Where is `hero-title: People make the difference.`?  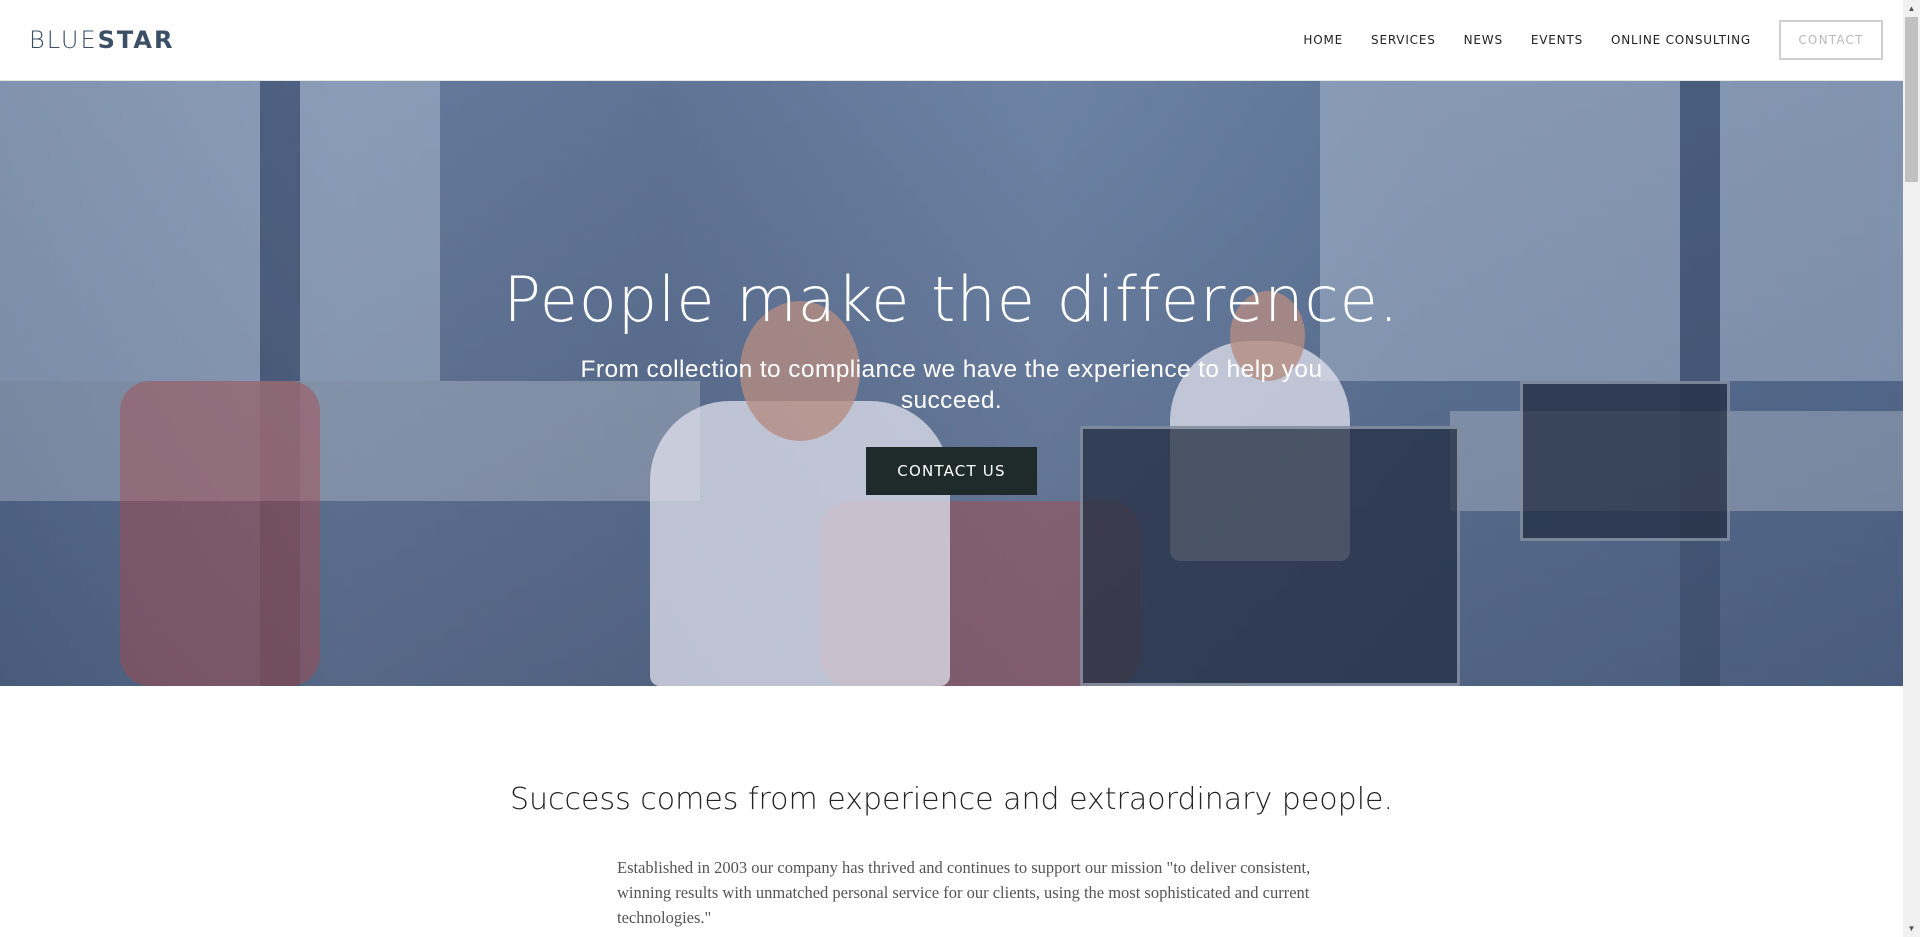 hero-title: People make the difference. is located at coordinates (951, 299).